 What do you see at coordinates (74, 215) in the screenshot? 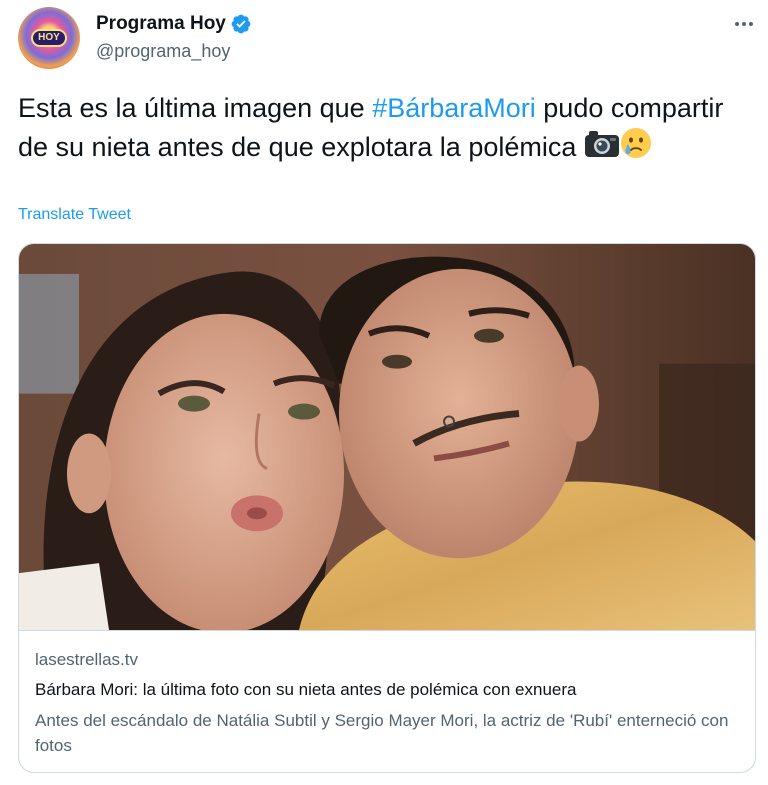
I see `translate-tweet-link: Translate Tweet` at bounding box center [74, 215].